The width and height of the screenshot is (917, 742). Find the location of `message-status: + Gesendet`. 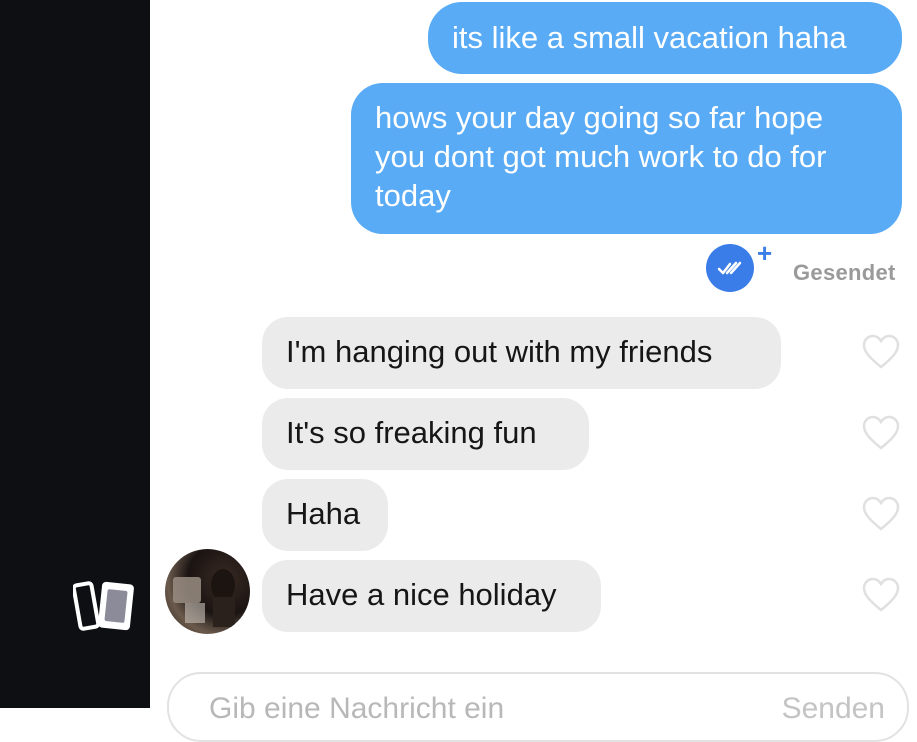

message-status: + Gesendet is located at coordinates (806, 266).